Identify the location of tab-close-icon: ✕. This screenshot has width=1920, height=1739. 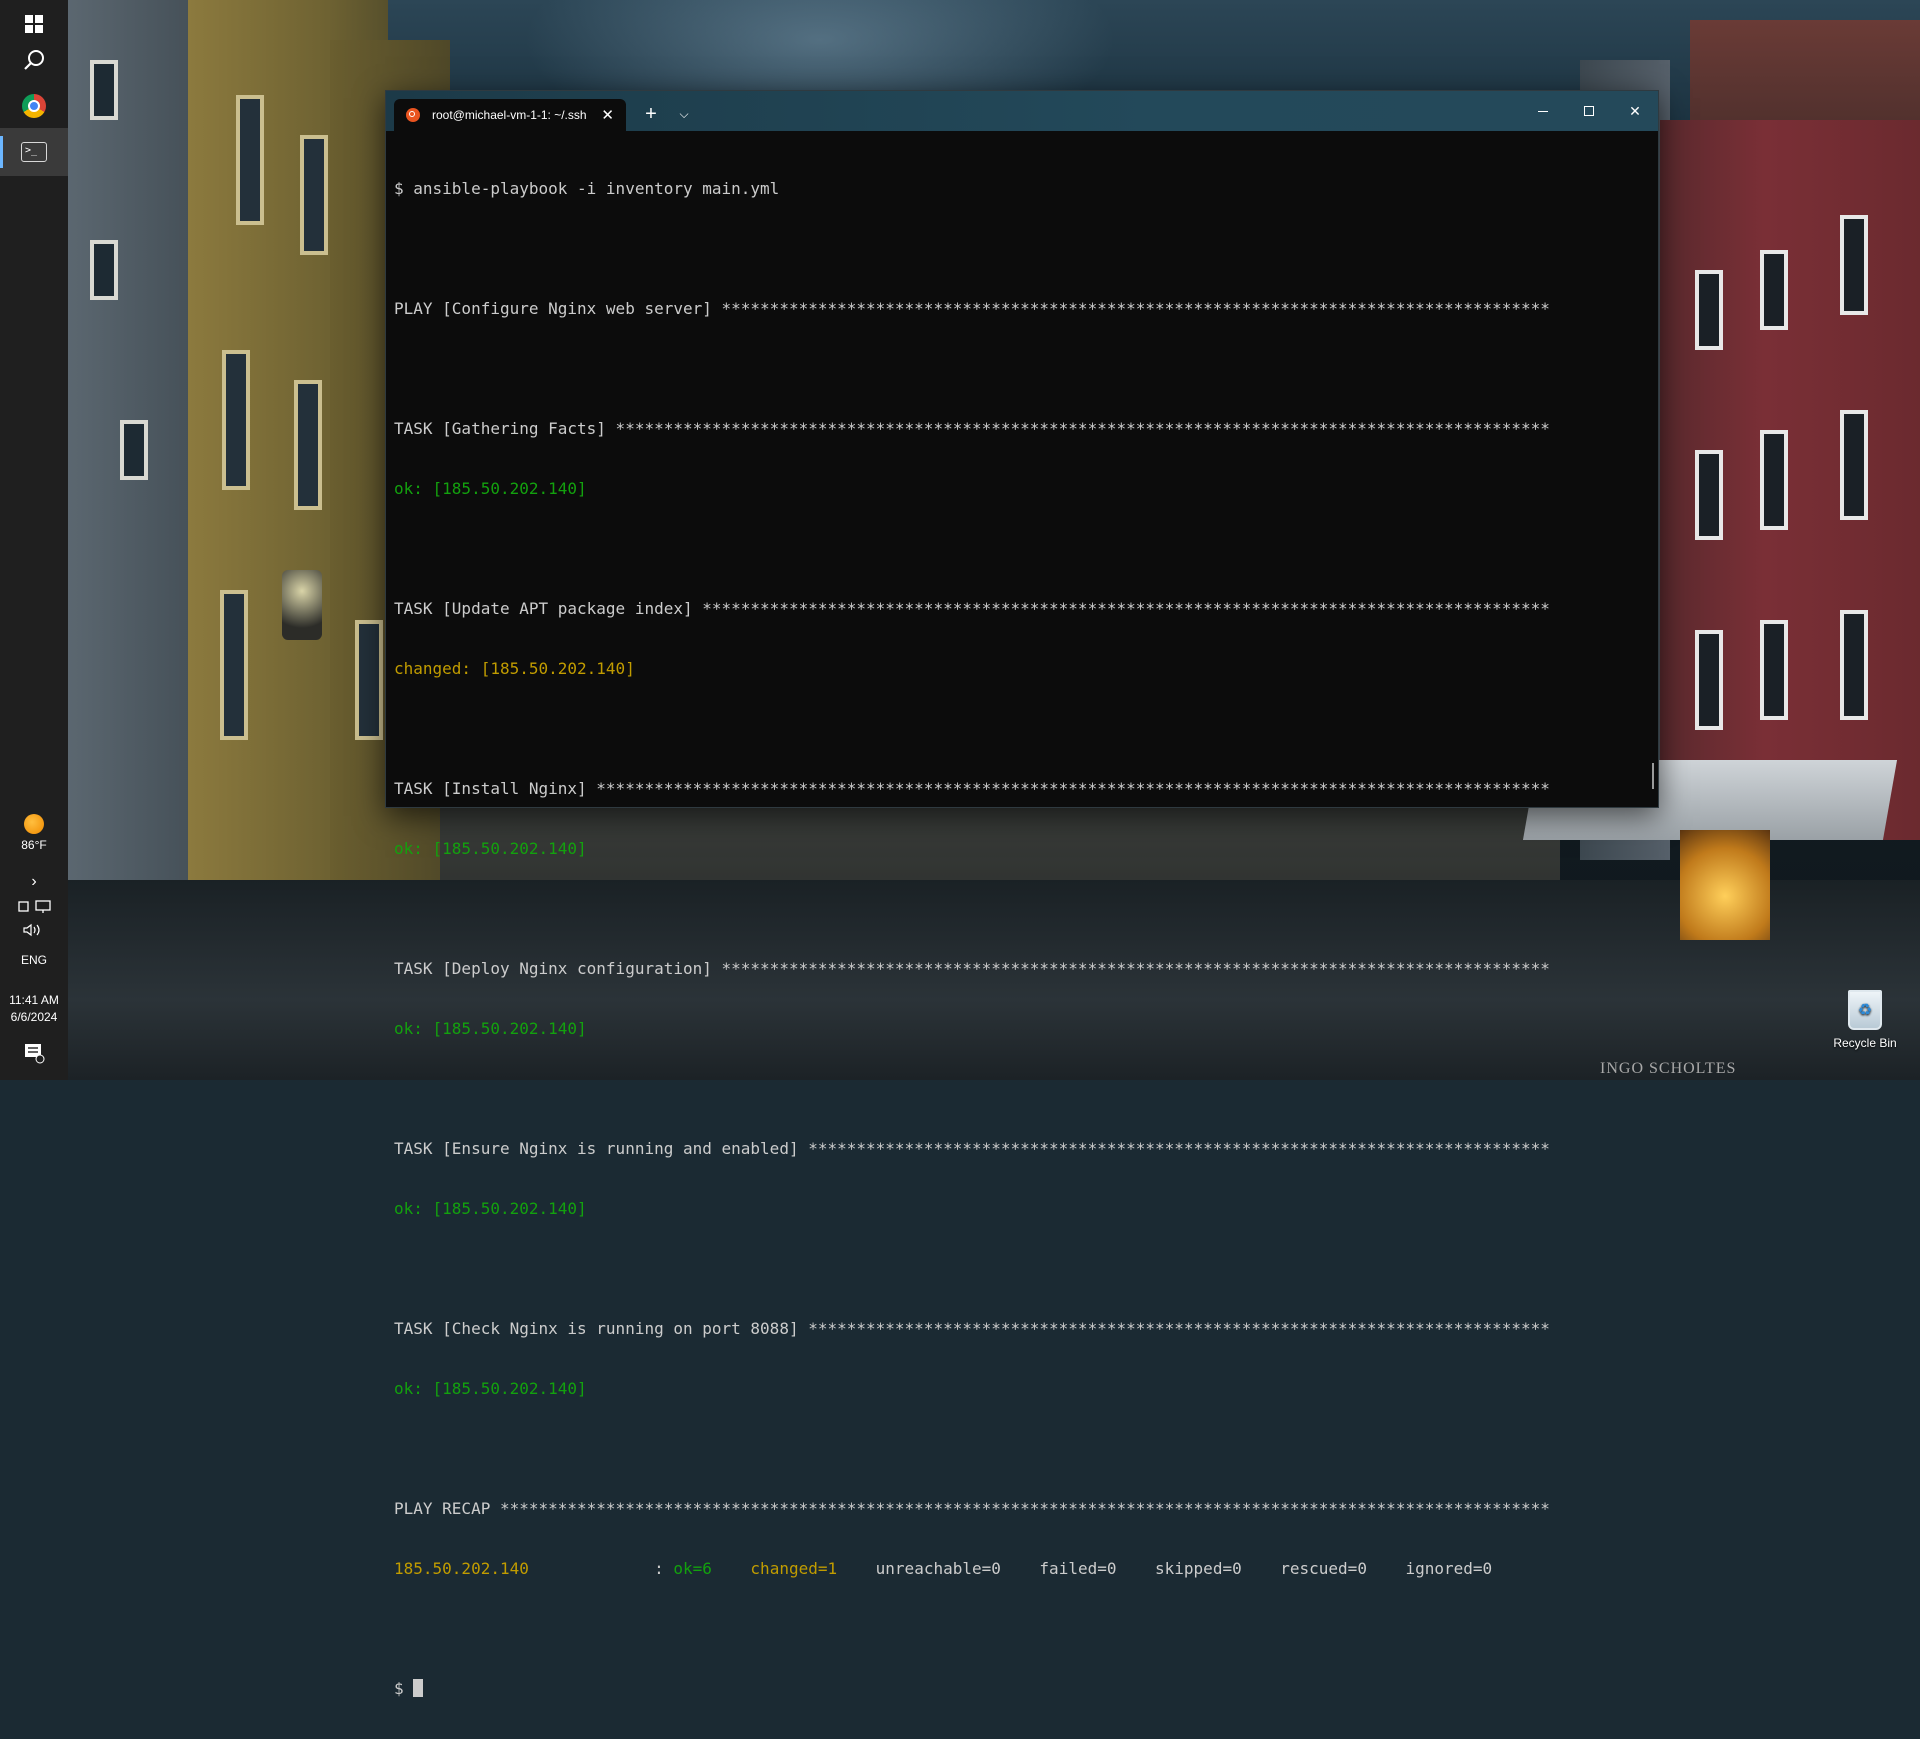
(607, 115).